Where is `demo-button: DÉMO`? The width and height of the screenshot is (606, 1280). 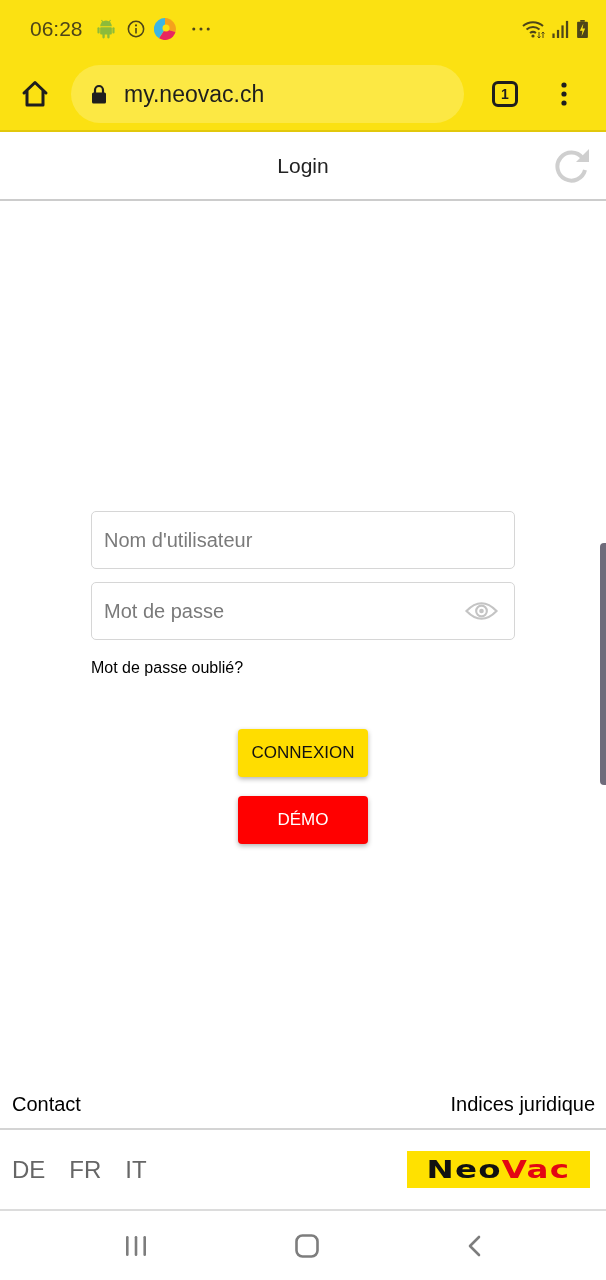
demo-button: DÉMO is located at coordinates (303, 820).